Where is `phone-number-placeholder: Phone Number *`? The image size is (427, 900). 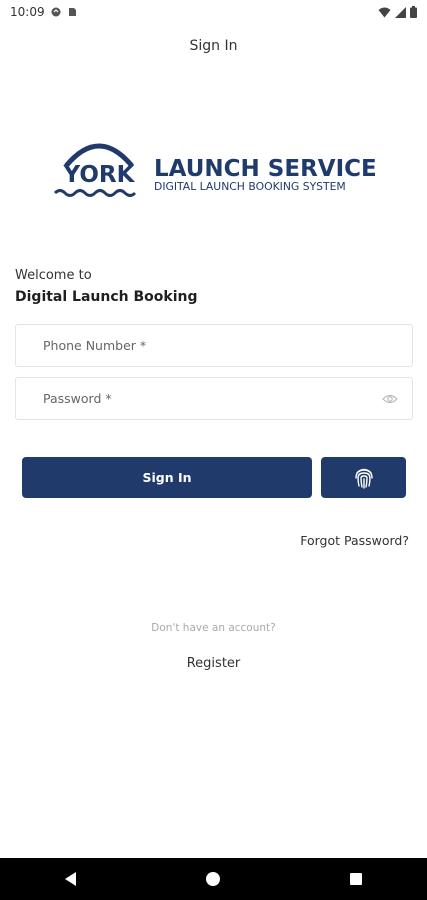
phone-number-placeholder: Phone Number * is located at coordinates (95, 345).